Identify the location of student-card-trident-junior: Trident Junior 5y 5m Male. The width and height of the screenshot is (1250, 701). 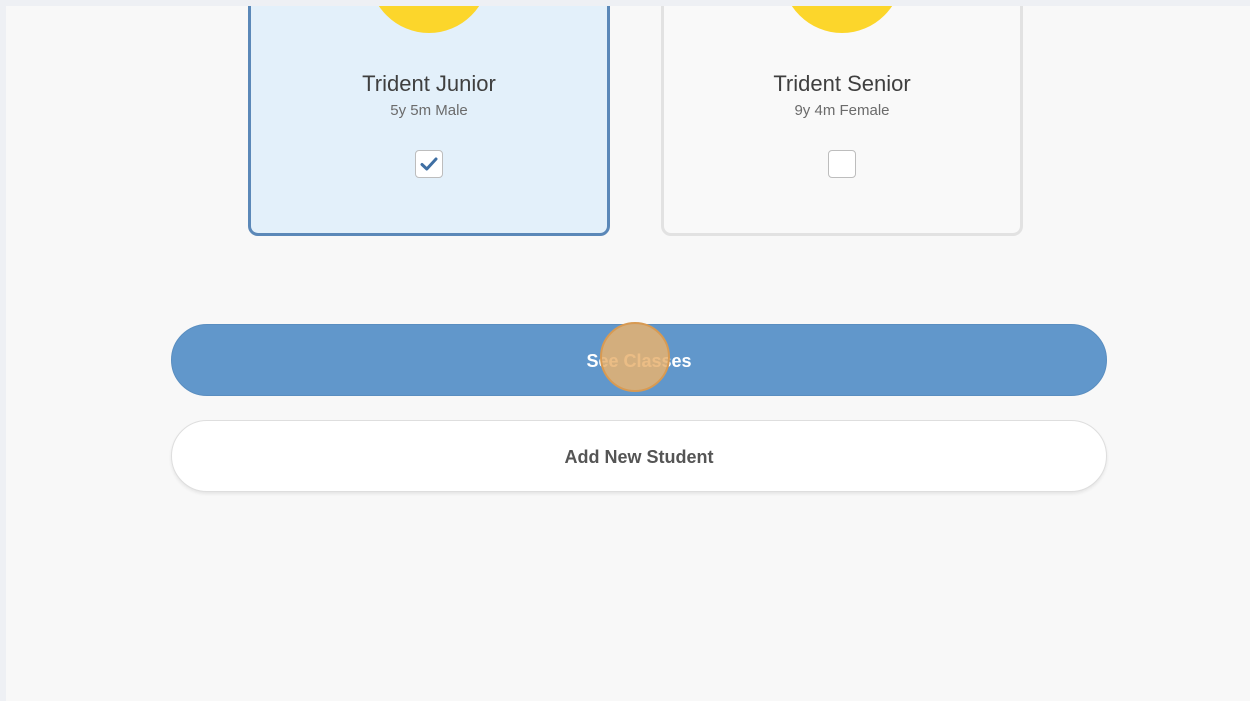
(429, 121).